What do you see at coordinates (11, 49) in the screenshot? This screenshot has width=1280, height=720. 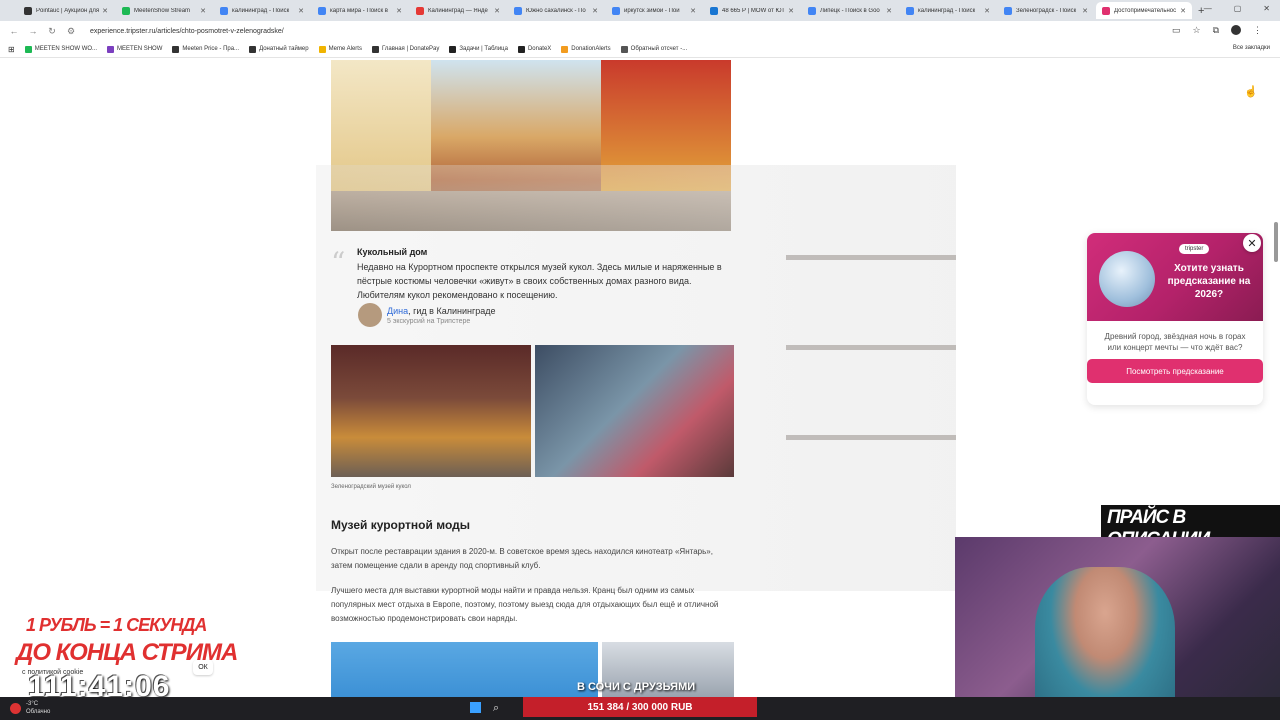 I see `apps-icon: ⊞` at bounding box center [11, 49].